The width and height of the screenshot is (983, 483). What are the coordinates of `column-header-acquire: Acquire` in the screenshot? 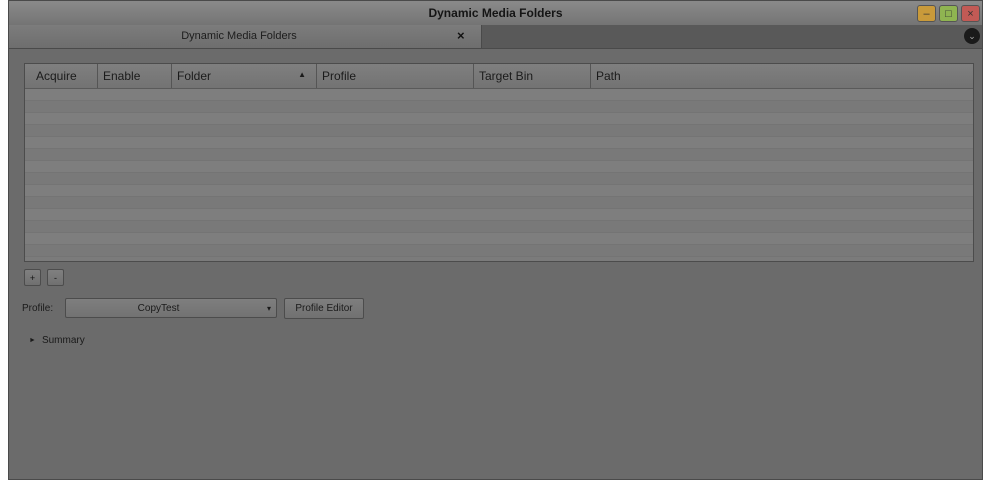 It's located at (61, 76).